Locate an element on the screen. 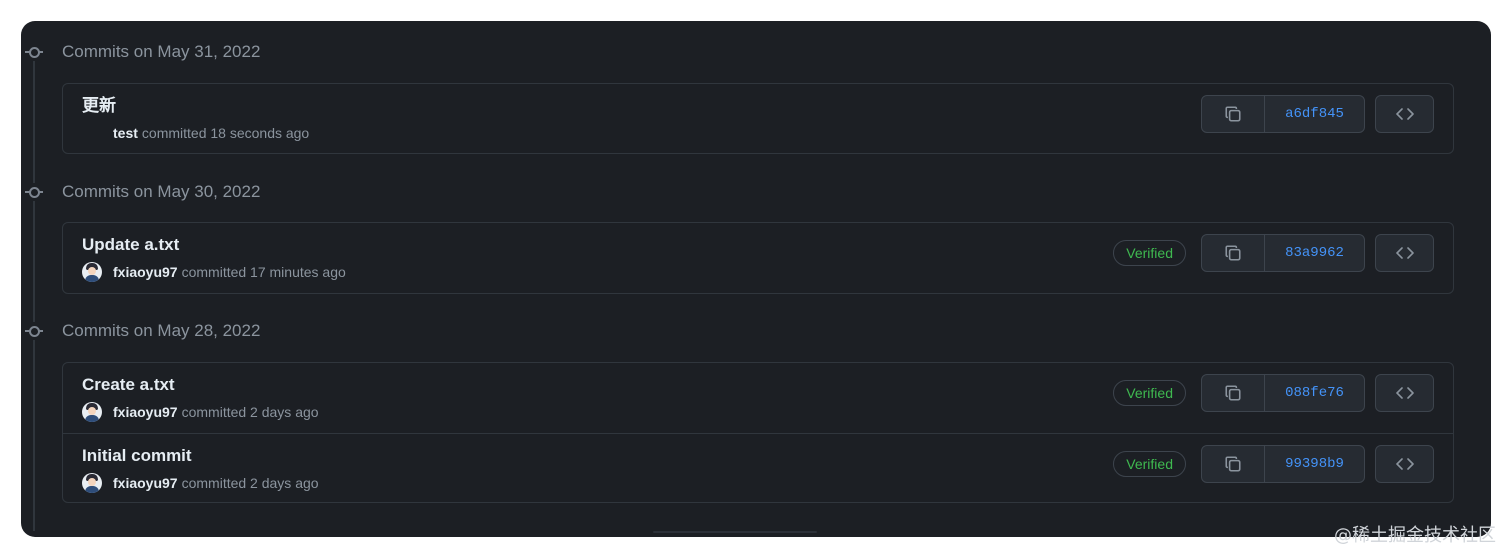 Image resolution: width=1512 pixels, height=559 pixels. commit-list: 更新 test committed 18 seconds ago a6df845 is located at coordinates (758, 118).